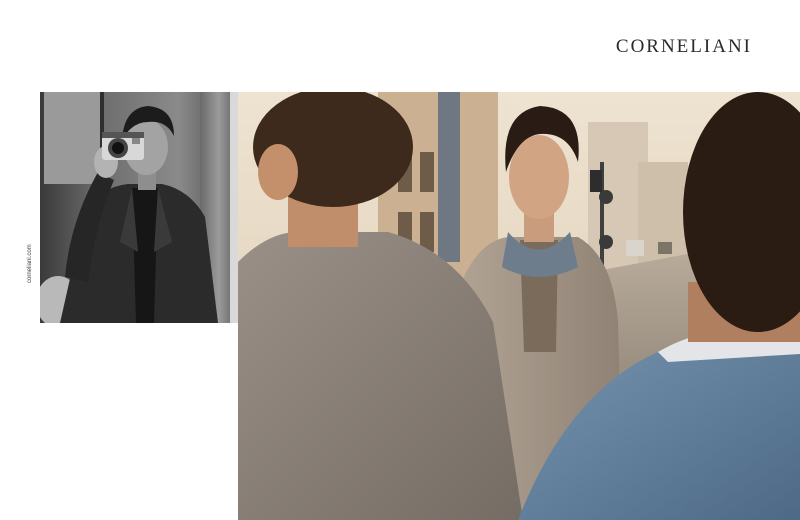  What do you see at coordinates (606, 197) in the screenshot?
I see `traffic-sign` at bounding box center [606, 197].